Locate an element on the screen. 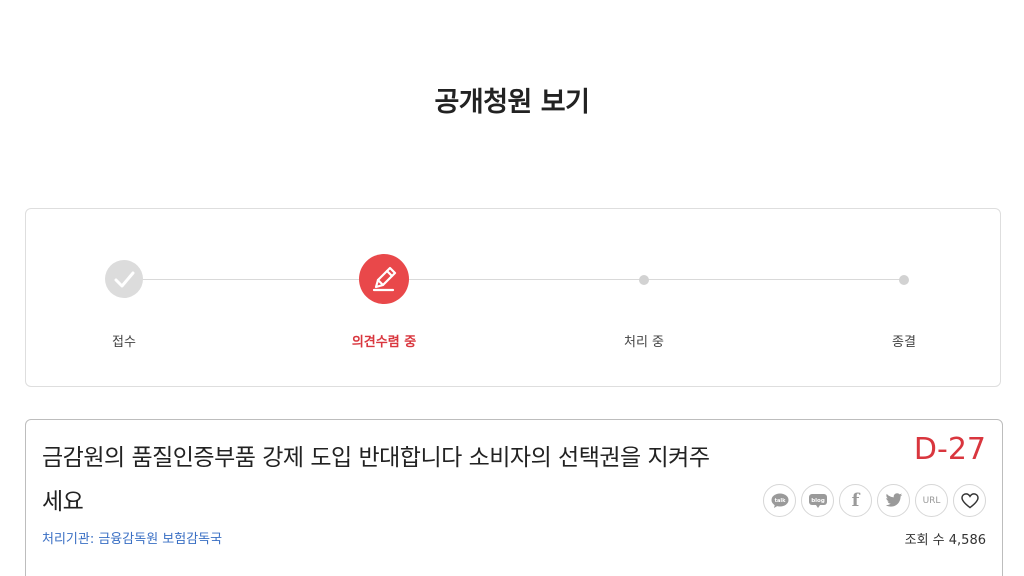 The height and width of the screenshot is (576, 1024). page-title: 공개청원 보기 is located at coordinates (512, 102).